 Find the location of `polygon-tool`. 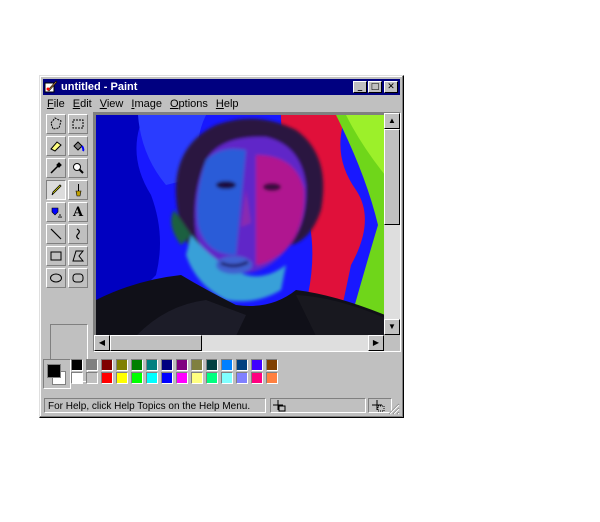

polygon-tool is located at coordinates (78, 256).